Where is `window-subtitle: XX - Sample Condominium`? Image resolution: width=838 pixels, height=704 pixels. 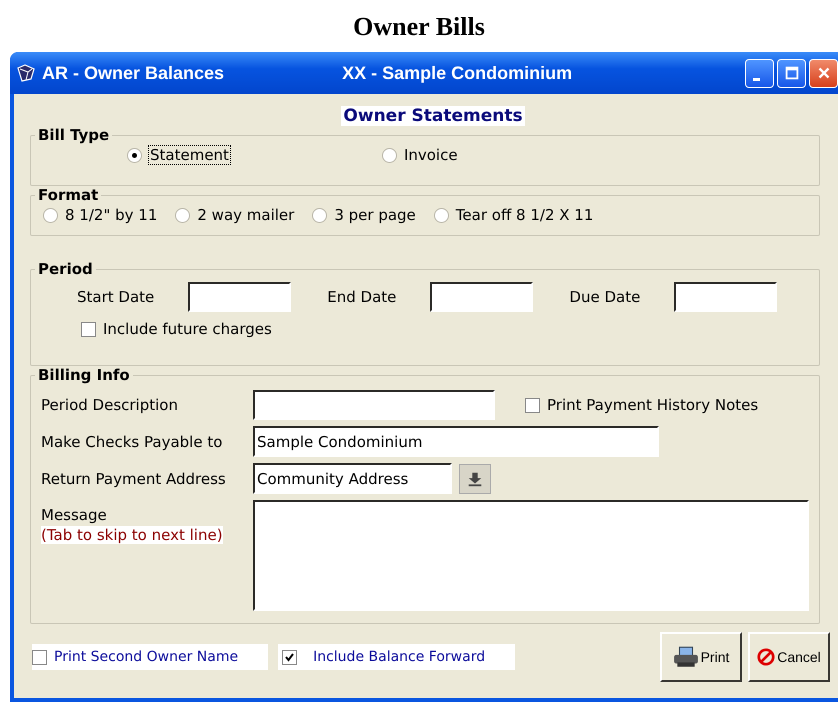 window-subtitle: XX - Sample Condominium is located at coordinates (457, 73).